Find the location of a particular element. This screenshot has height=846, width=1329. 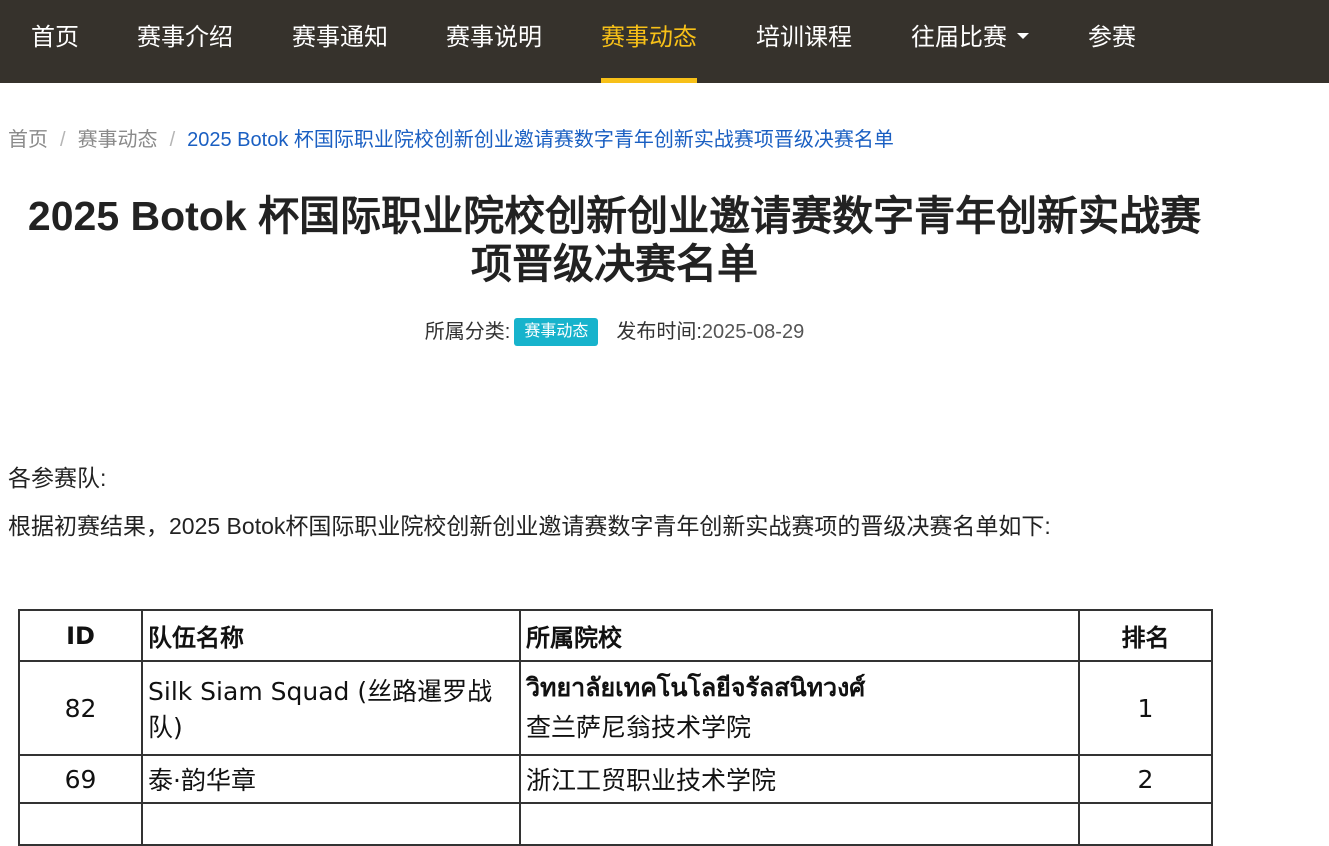

cell-school: วิทยาลัยเทคโนโลยีจรัลสนิทวงศ์ 查兰萨尼翁技术学院 is located at coordinates (799, 708).